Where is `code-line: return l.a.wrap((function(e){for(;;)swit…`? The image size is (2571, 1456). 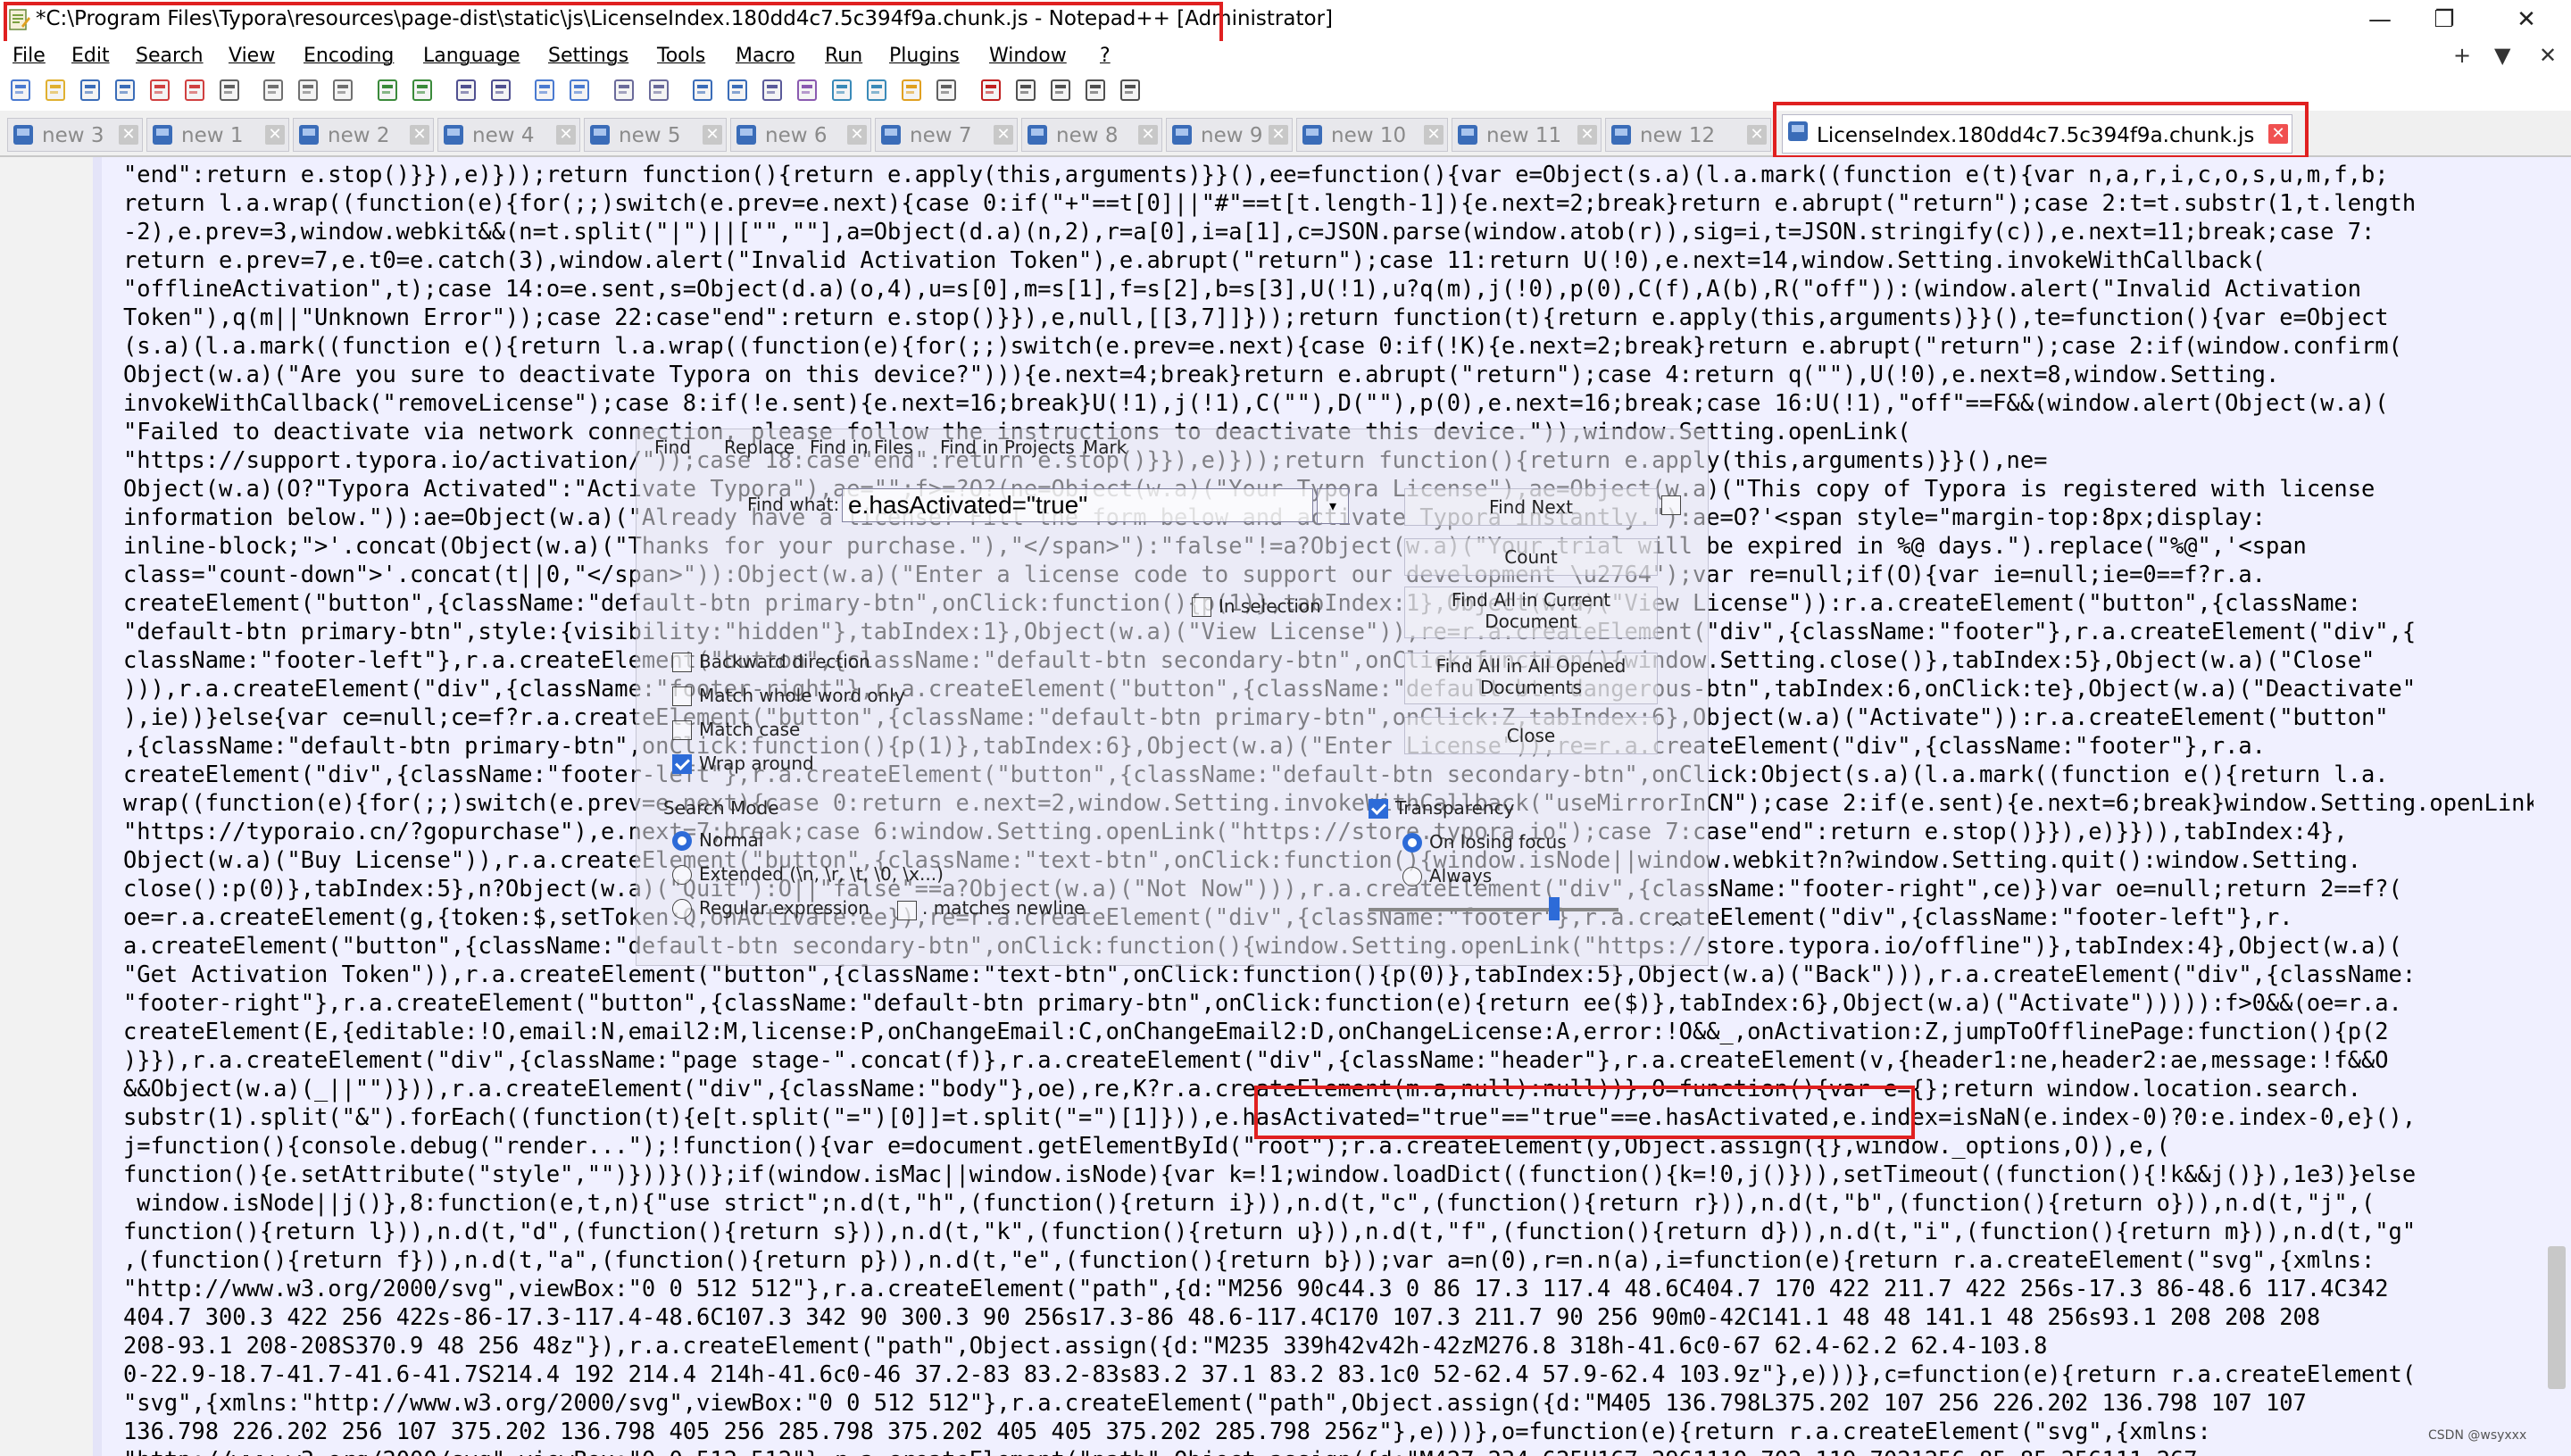
code-line: return l.a.wrap((function(e){for(;;)swit… is located at coordinates (1269, 203).